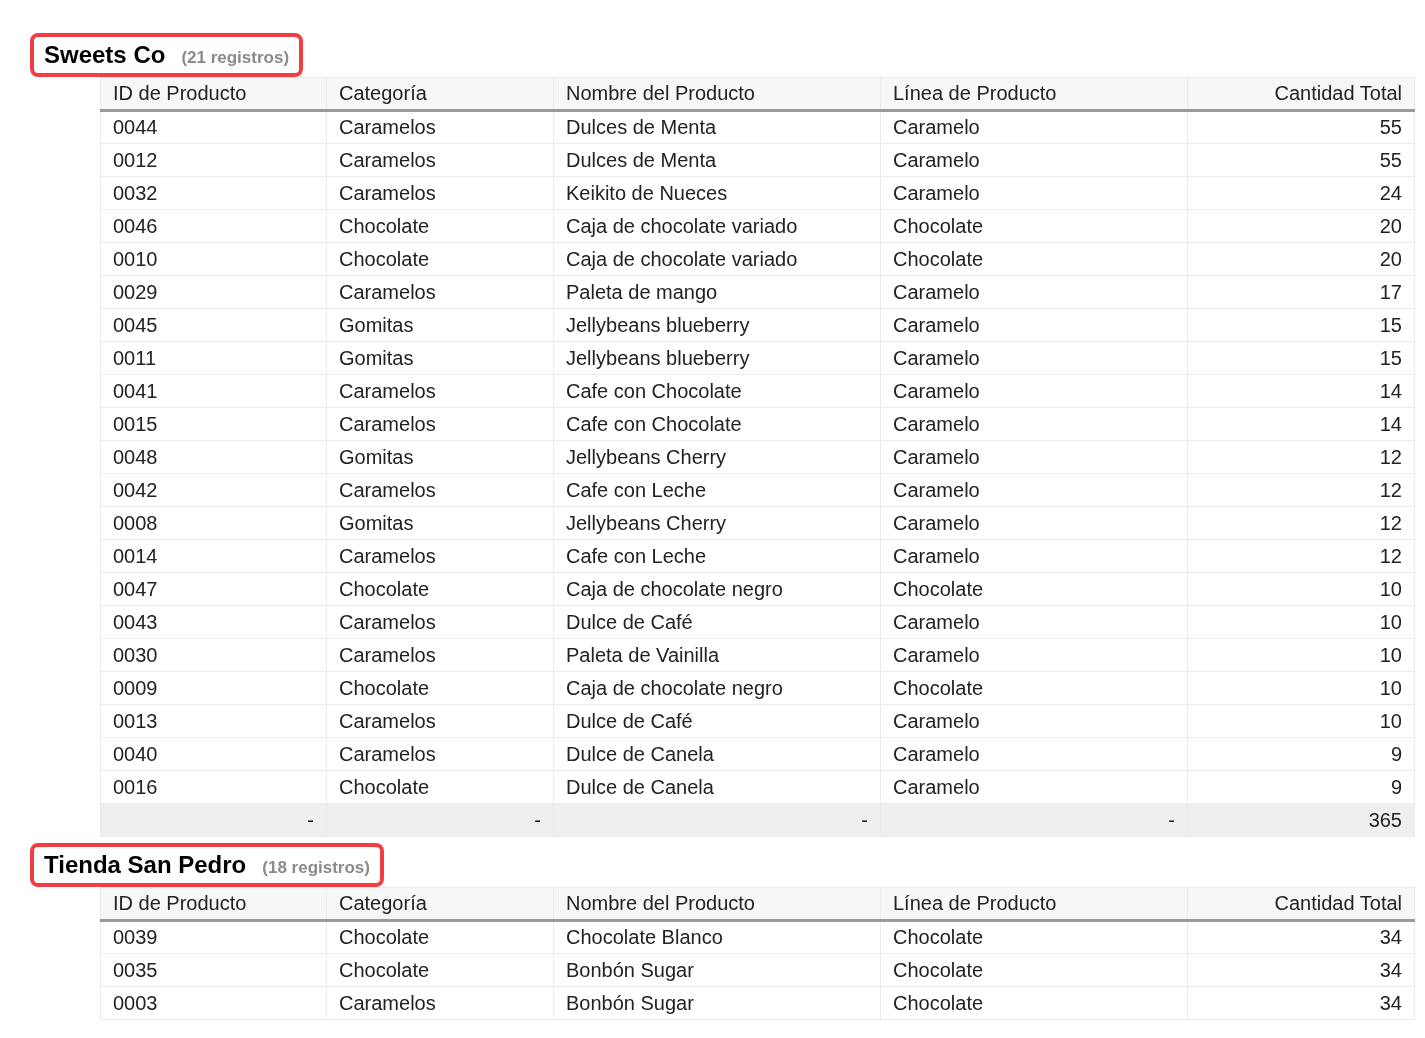 The image size is (1425, 1038). Describe the element at coordinates (717, 193) in the screenshot. I see `table-cell: Keikito de Nueces` at that location.